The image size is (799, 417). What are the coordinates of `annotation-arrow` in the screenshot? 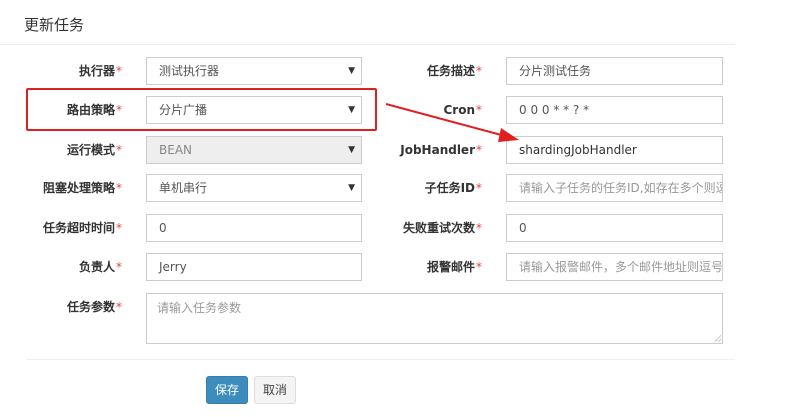 It's located at (452, 122).